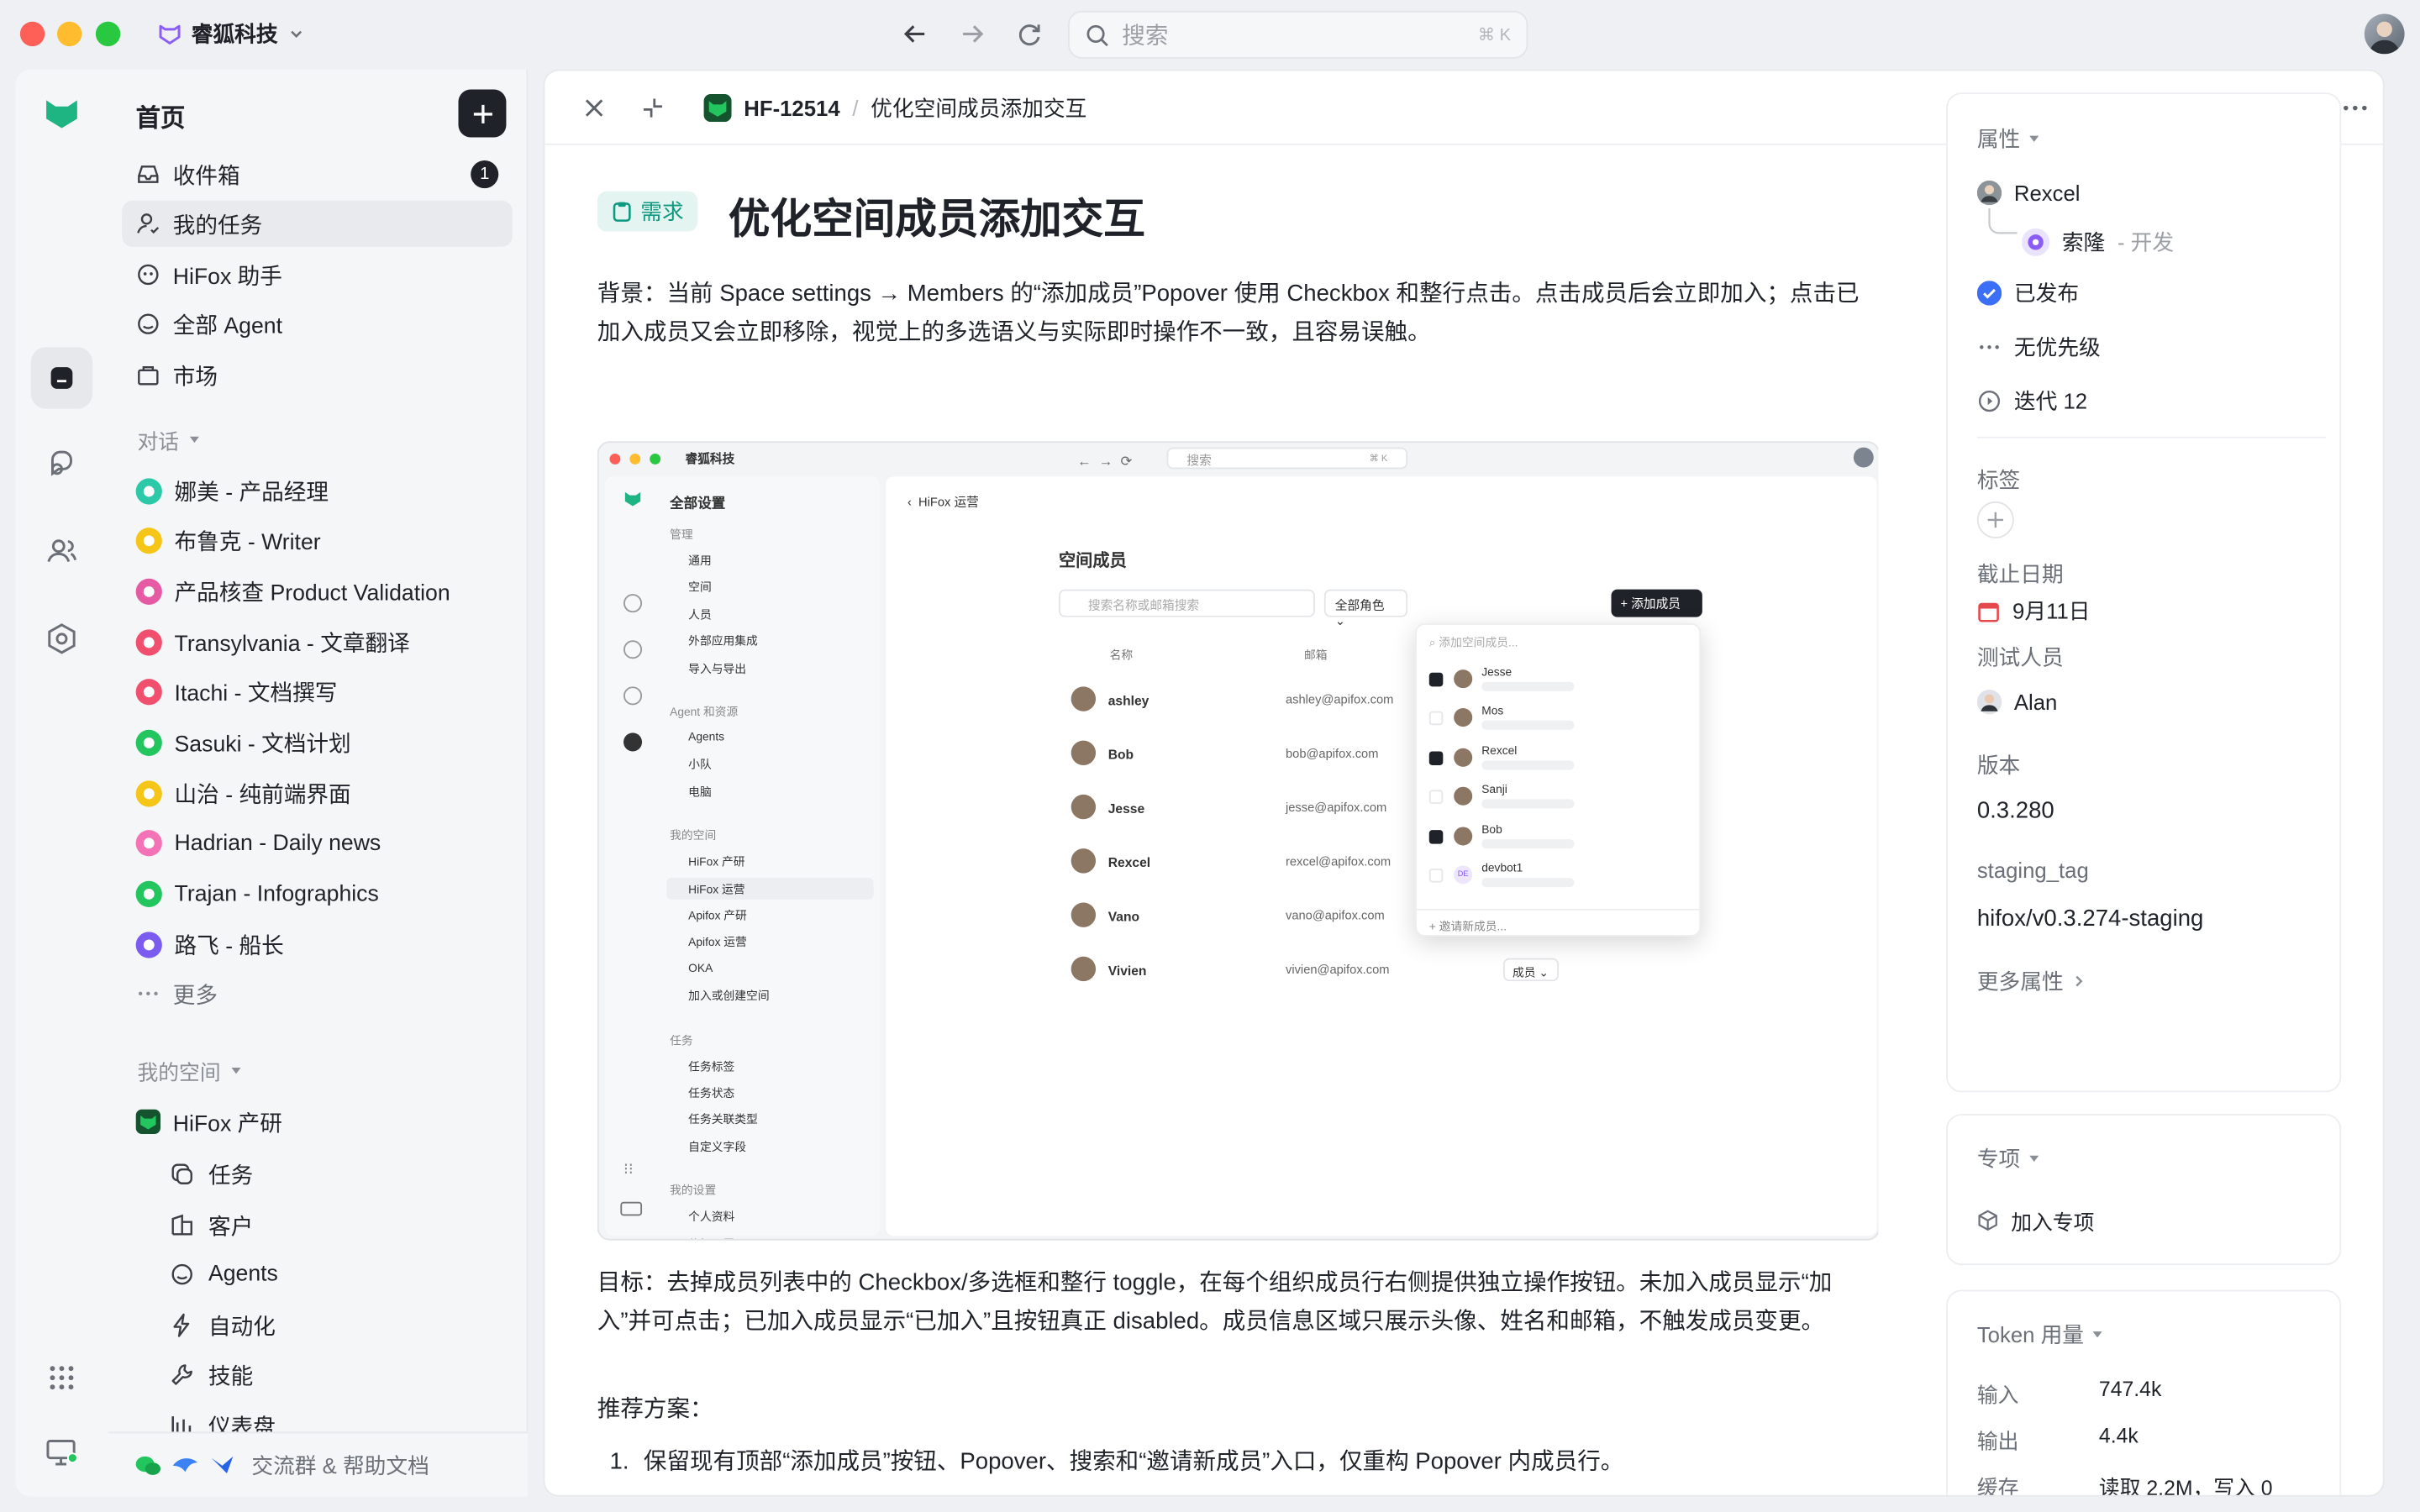  What do you see at coordinates (317, 592) in the screenshot?
I see `conversation-item: 产品核查 Product Validation` at bounding box center [317, 592].